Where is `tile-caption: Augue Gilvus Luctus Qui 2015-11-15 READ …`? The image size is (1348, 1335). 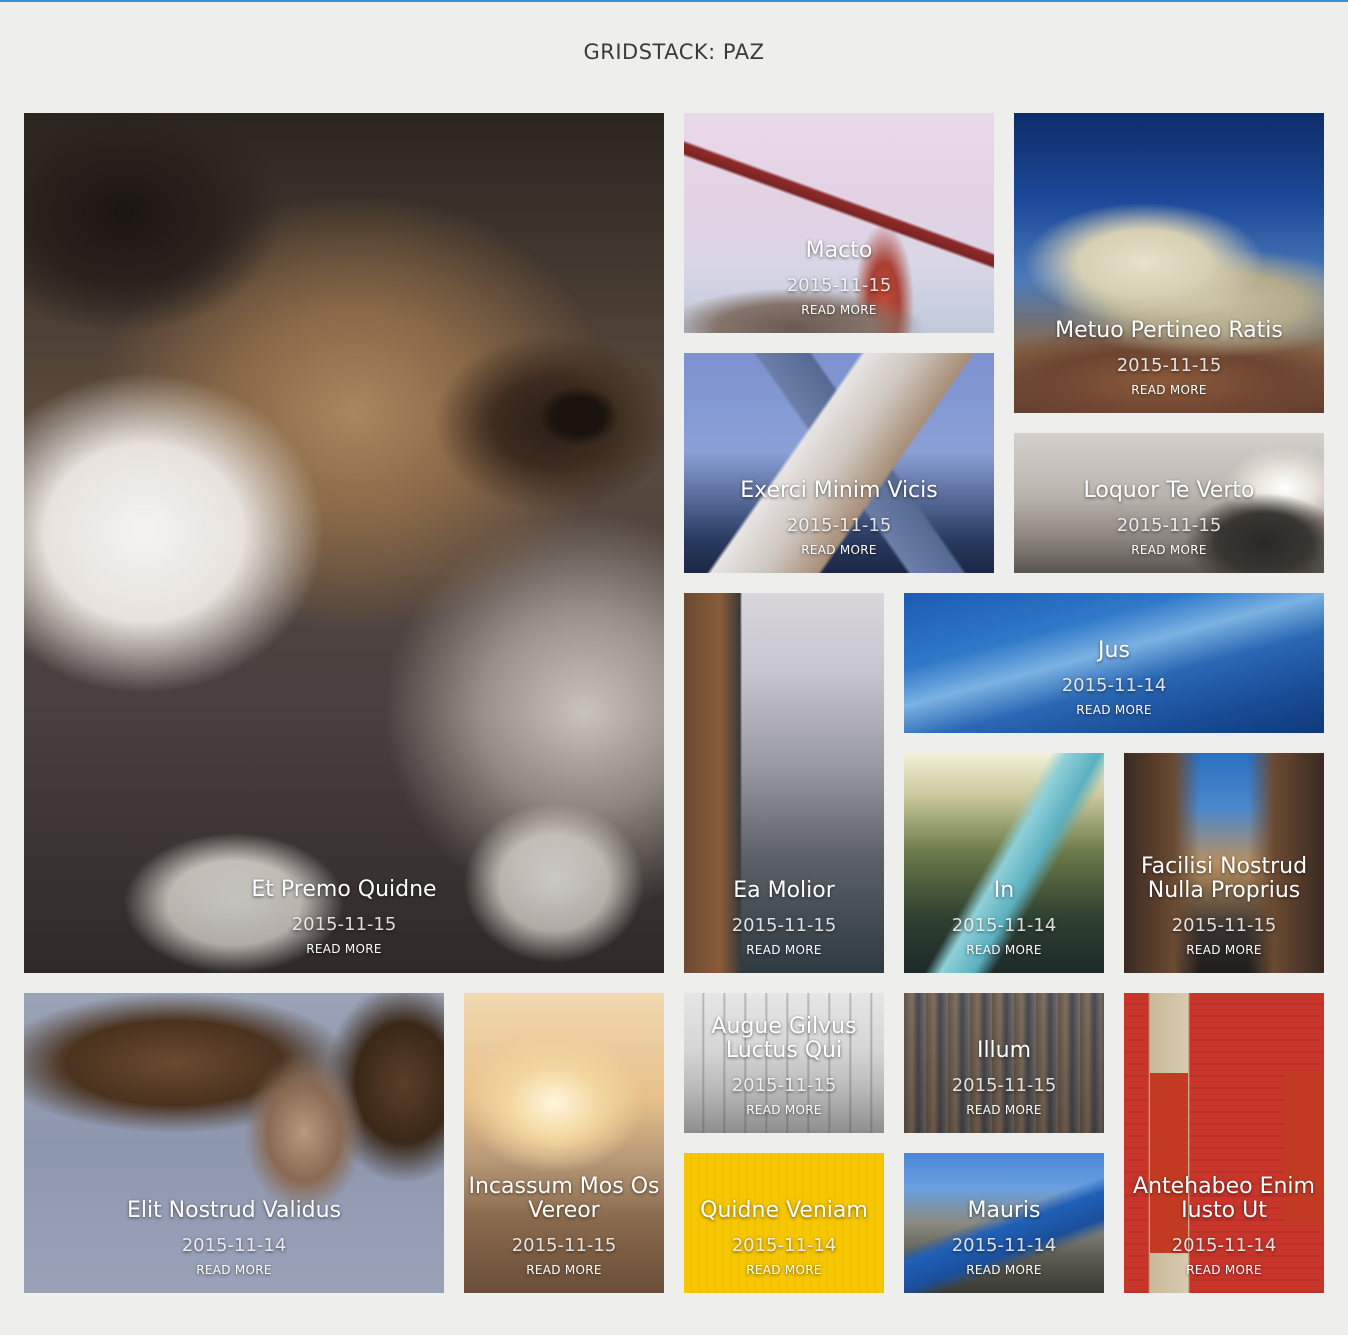 tile-caption: Augue Gilvus Luctus Qui 2015-11-15 READ … is located at coordinates (784, 1066).